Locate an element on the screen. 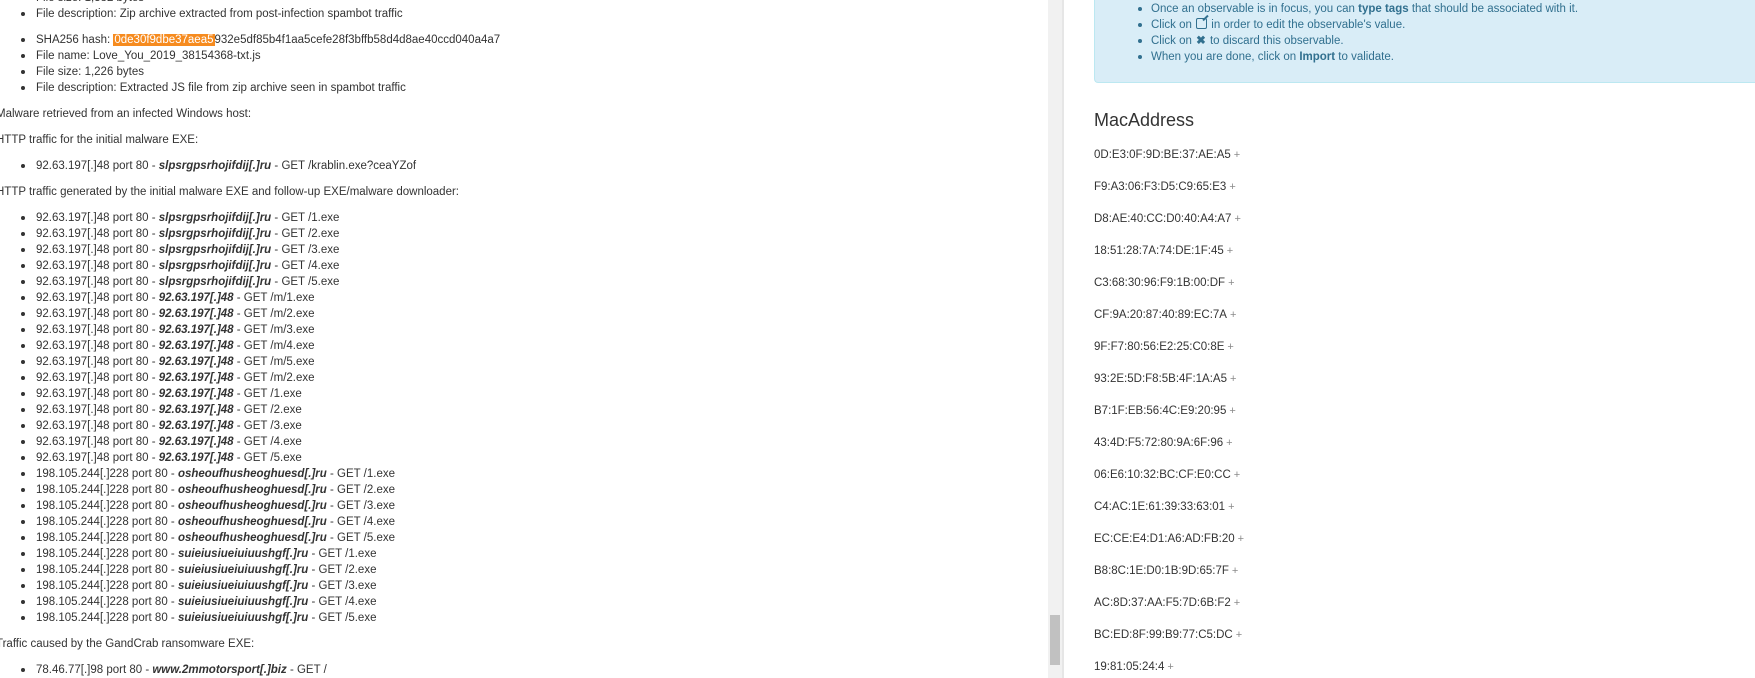  traffic-request: - GET /m/5.exe is located at coordinates (274, 362).